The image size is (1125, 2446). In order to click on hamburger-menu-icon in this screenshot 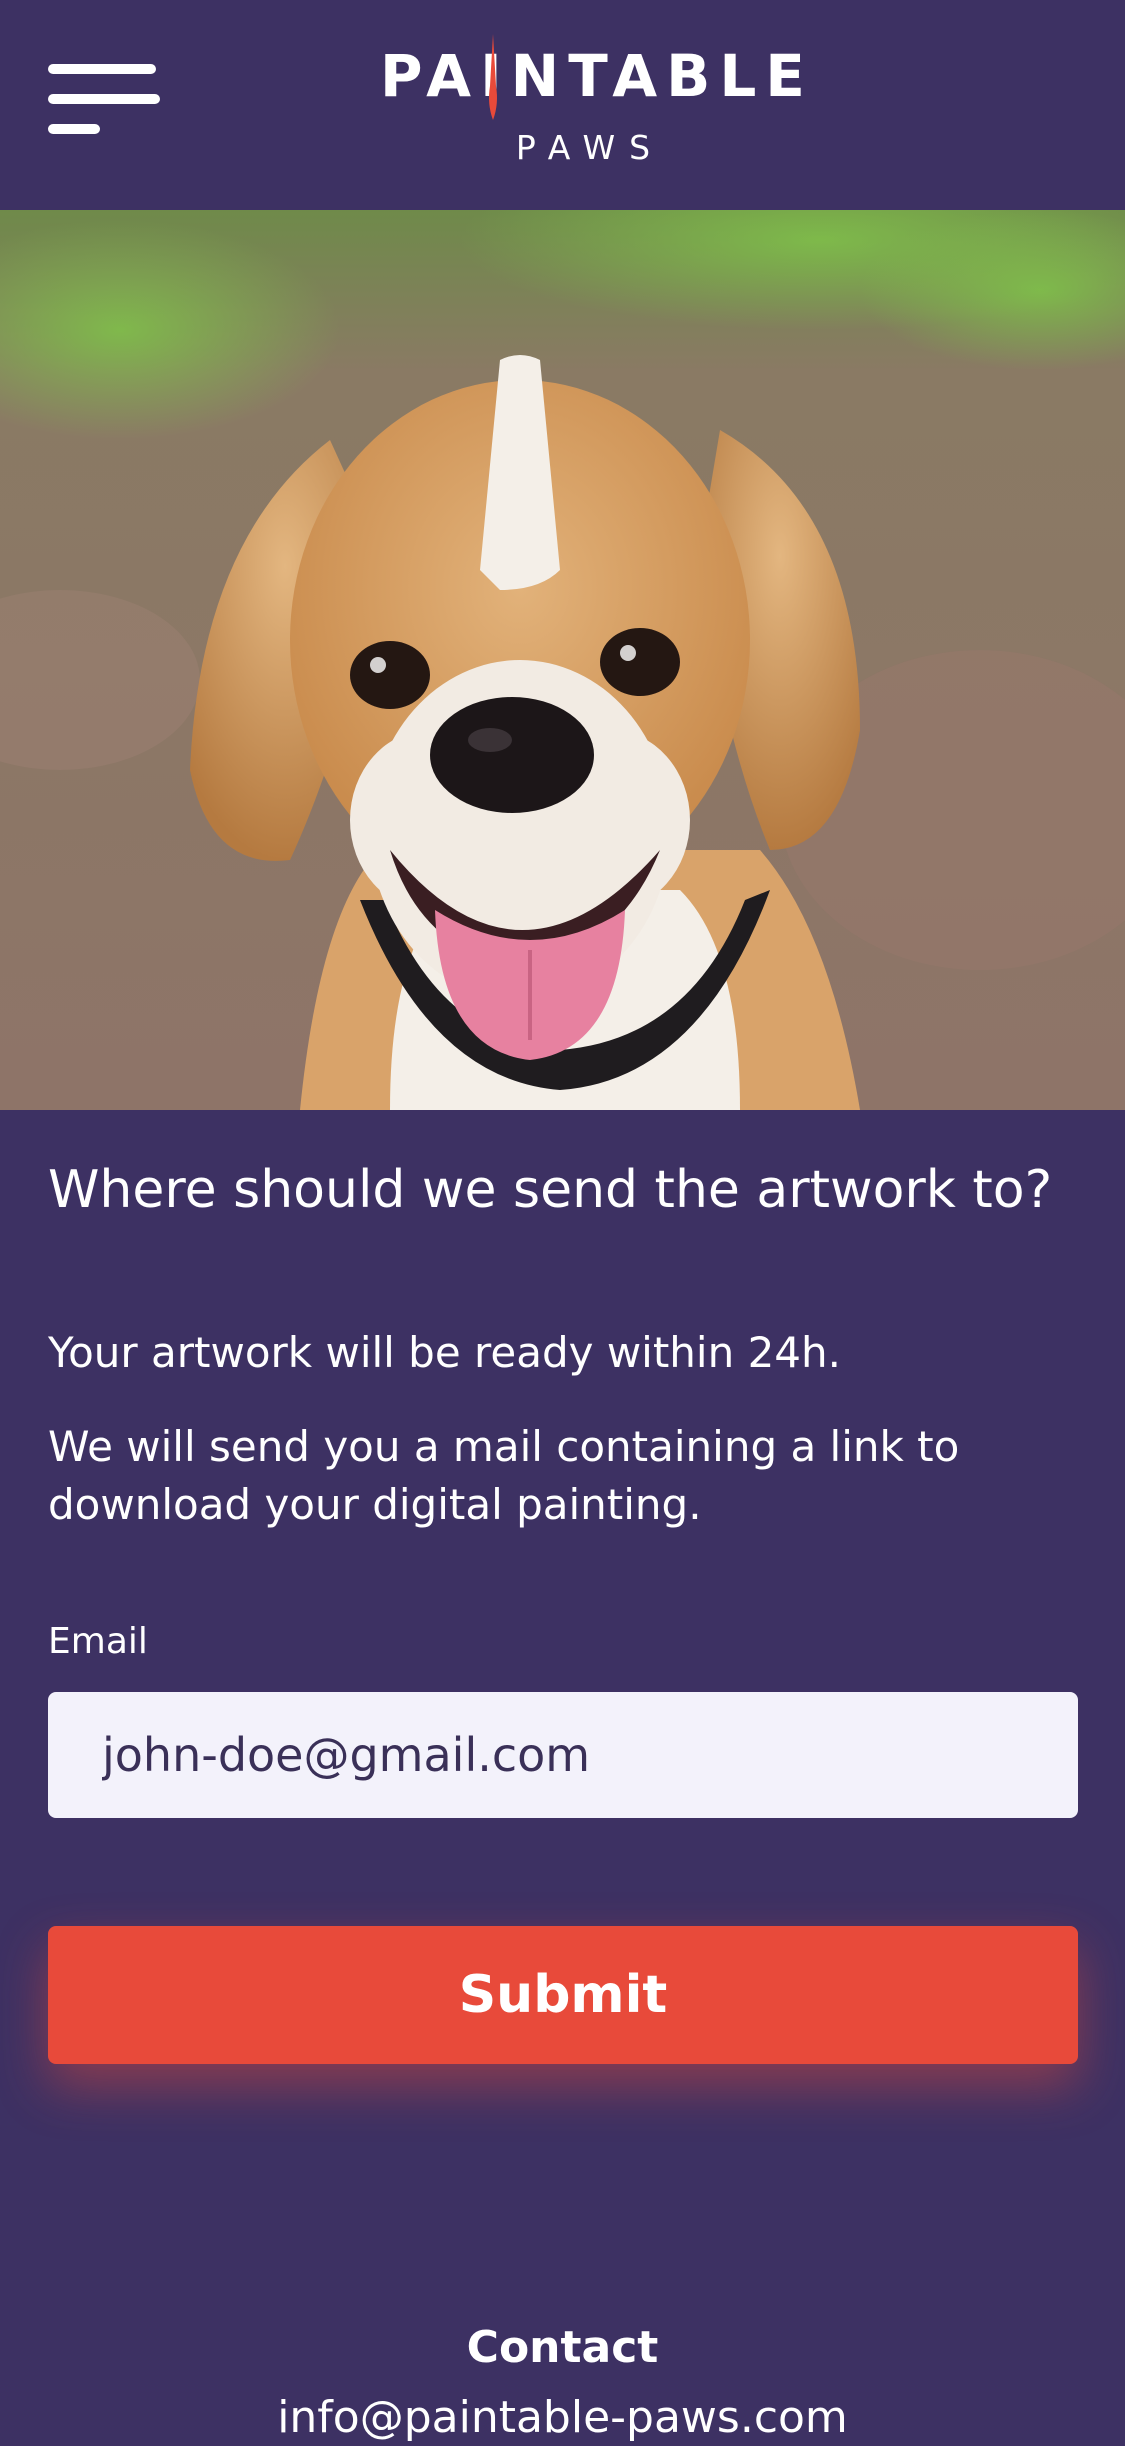, I will do `click(104, 98)`.